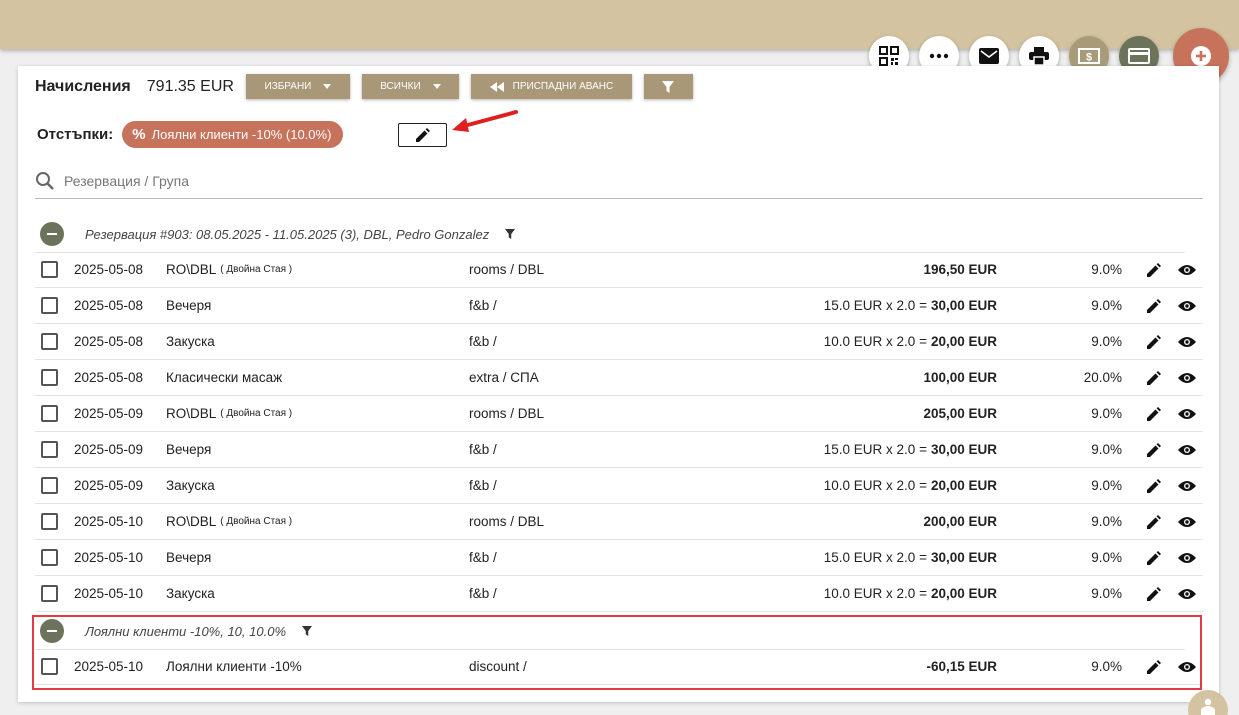 The image size is (1239, 715). I want to click on discounts-section: Отстъпки: % Лоялни клиенти -10% (10.0%), so click(190, 134).